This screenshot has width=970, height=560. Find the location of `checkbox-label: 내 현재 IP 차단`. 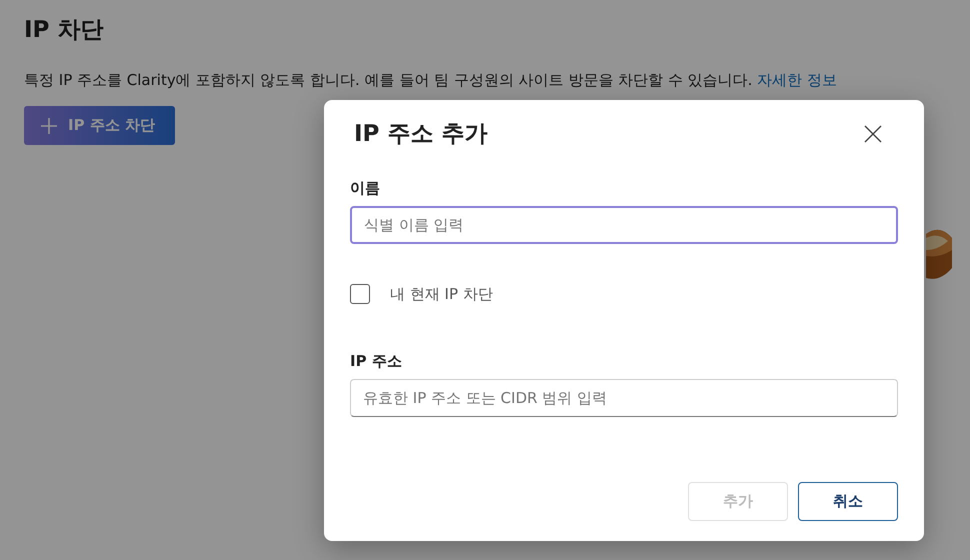

checkbox-label: 내 현재 IP 차단 is located at coordinates (441, 294).